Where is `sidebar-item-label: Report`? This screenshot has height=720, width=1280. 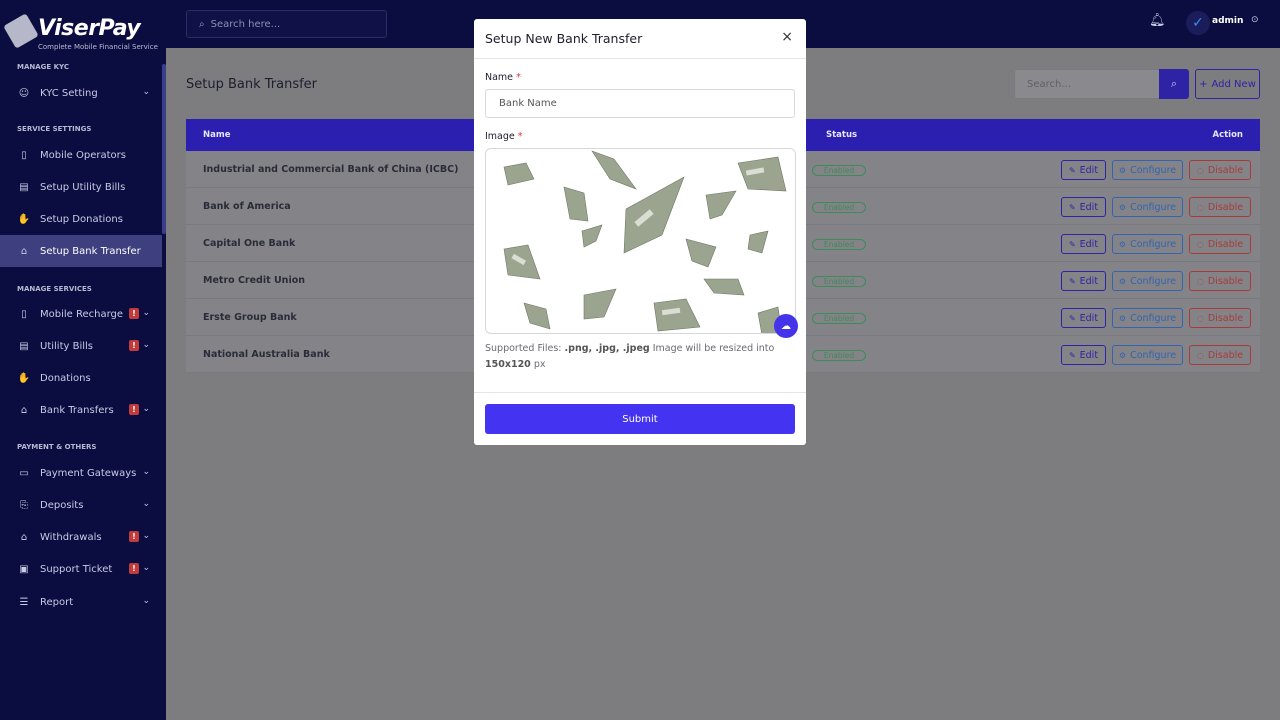
sidebar-item-label: Report is located at coordinates (57, 602).